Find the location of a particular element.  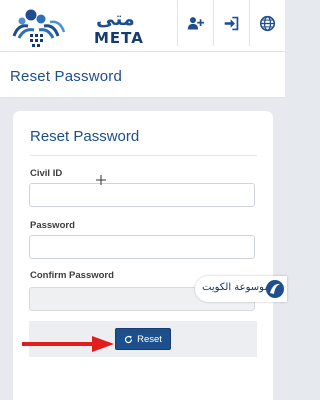

logo-latin-text: META is located at coordinates (119, 38).